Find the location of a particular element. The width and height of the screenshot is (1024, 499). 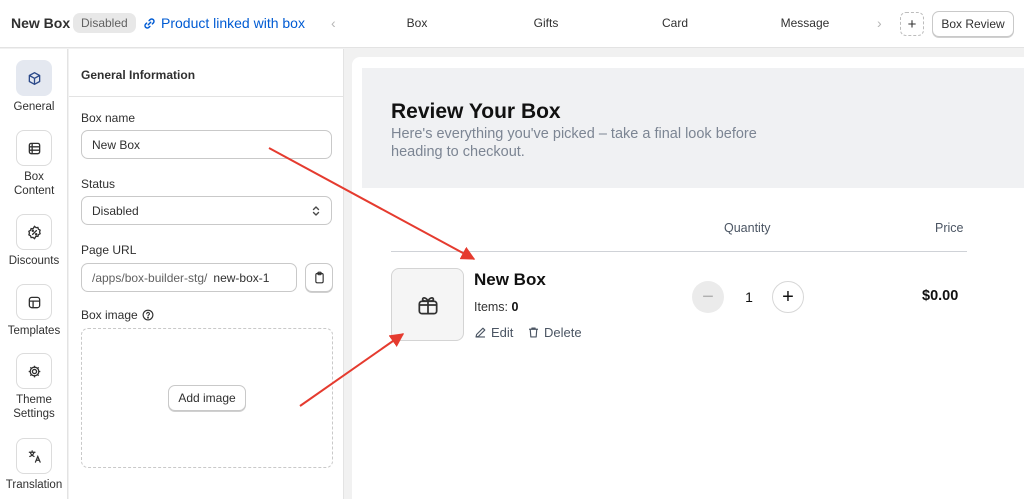

box-review-button: Box Review is located at coordinates (973, 24).